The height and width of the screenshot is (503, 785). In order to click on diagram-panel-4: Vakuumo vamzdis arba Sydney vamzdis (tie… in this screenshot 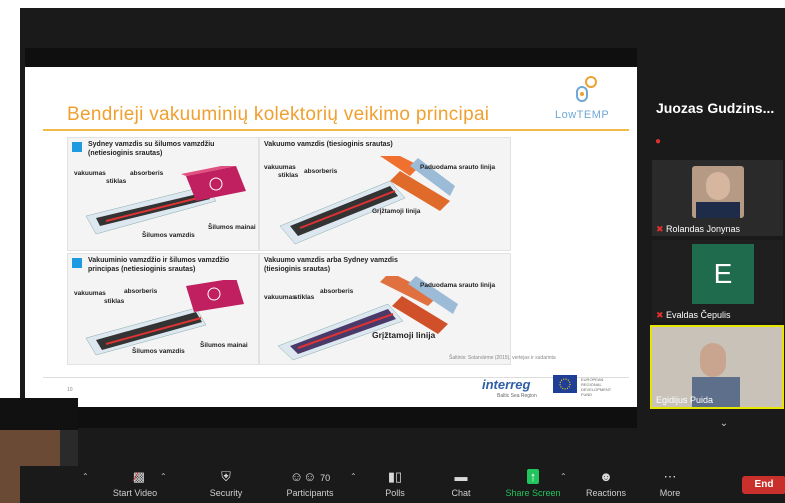, I will do `click(385, 309)`.